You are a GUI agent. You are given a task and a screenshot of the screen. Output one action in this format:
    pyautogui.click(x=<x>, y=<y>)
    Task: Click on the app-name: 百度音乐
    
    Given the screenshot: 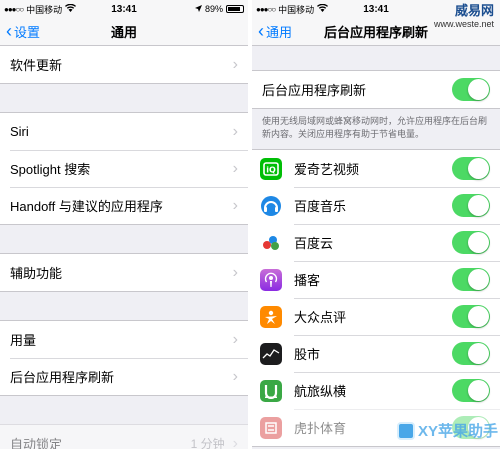 What is the action you would take?
    pyautogui.click(x=320, y=206)
    